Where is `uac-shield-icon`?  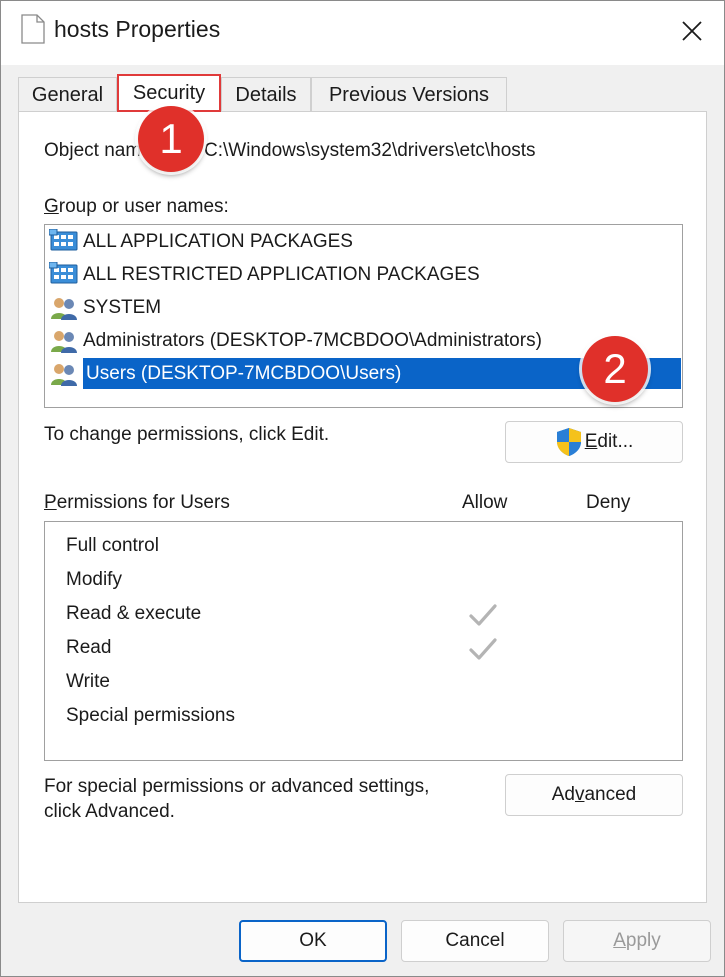
uac-shield-icon is located at coordinates (568, 442).